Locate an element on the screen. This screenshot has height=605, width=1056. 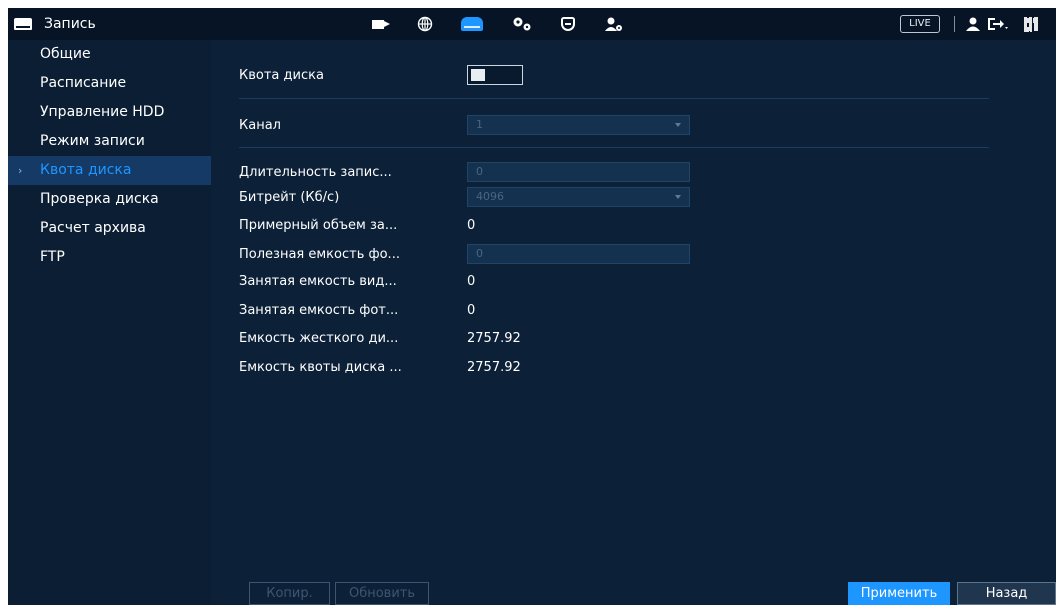
sidebar-item-archive-calc: ›Расчет архива is located at coordinates (109, 228).